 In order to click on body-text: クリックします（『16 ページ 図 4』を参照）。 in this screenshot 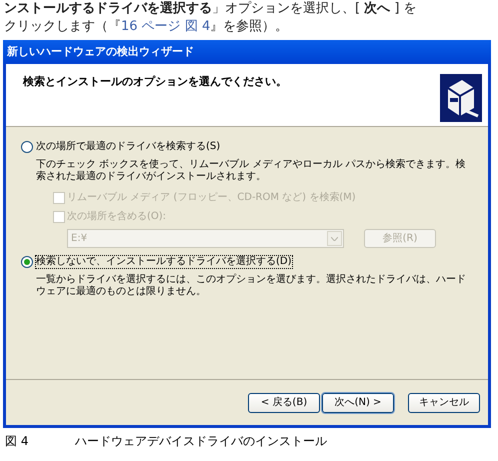, I will do `click(147, 27)`.